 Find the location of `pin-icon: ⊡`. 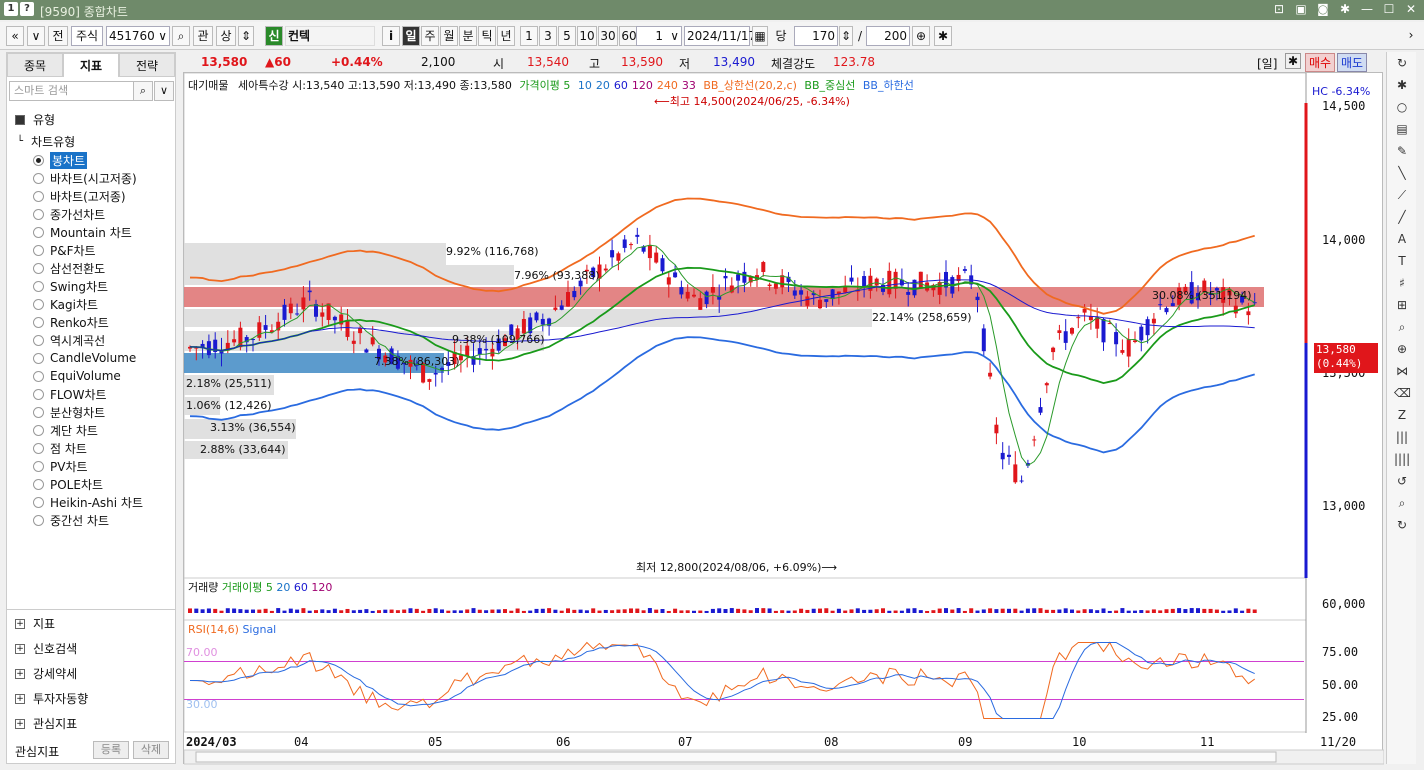

pin-icon: ⊡ is located at coordinates (1279, 9).